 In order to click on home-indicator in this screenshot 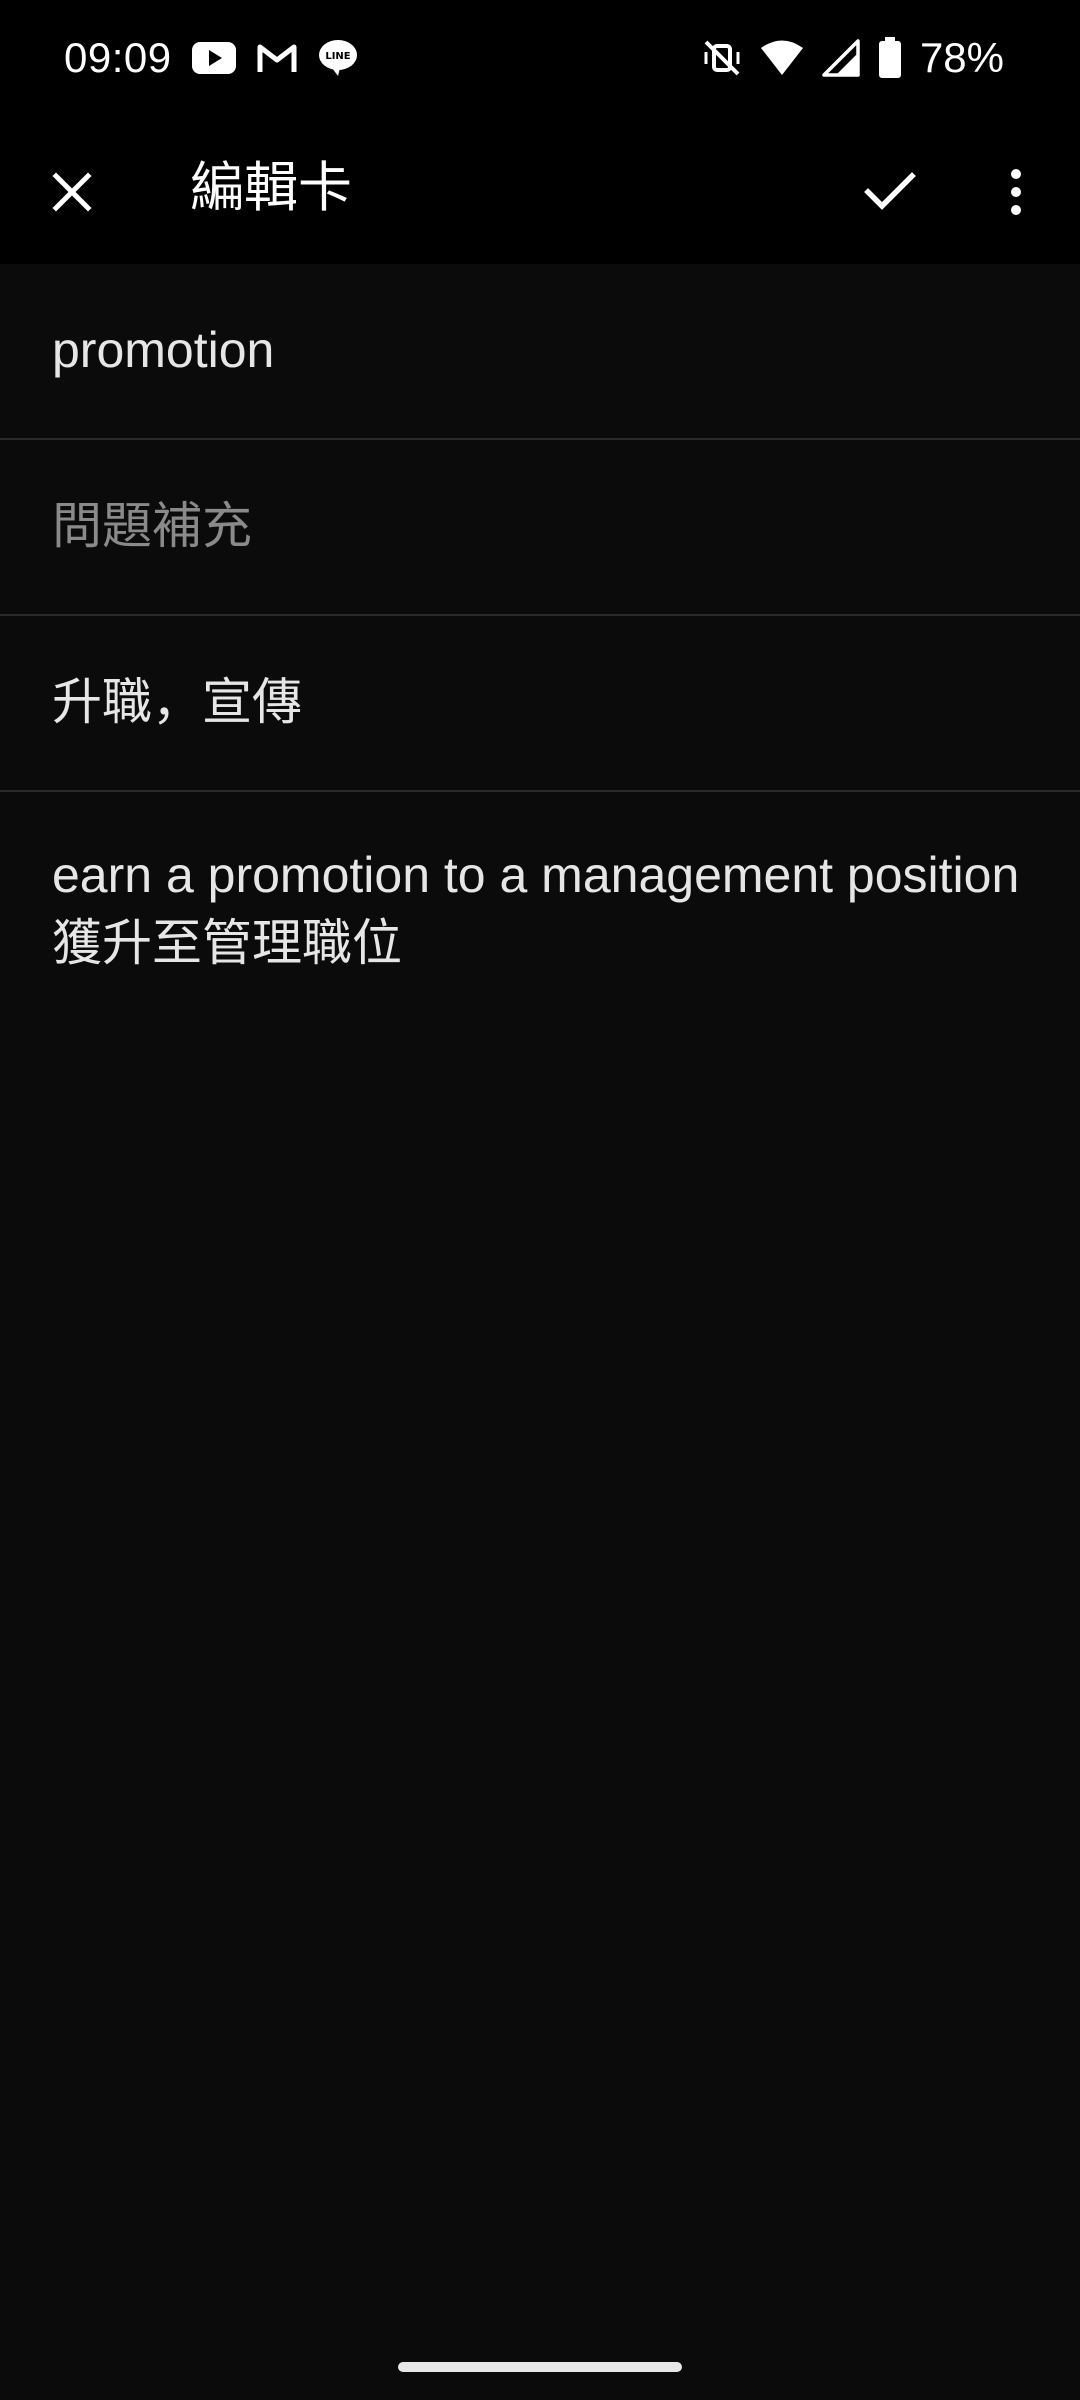, I will do `click(540, 2367)`.